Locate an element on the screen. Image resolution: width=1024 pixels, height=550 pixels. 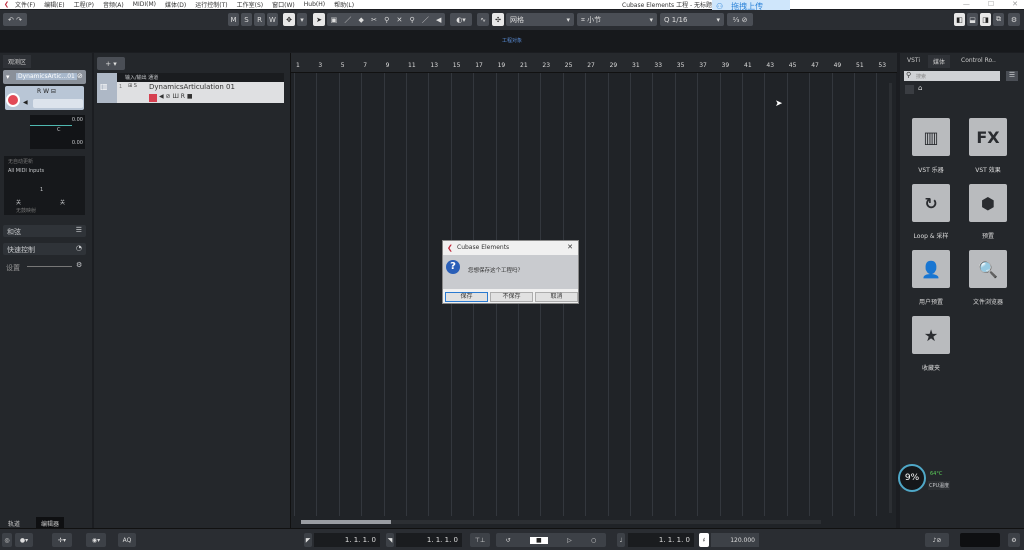
position-icon: ♩ is located at coordinates (621, 540).